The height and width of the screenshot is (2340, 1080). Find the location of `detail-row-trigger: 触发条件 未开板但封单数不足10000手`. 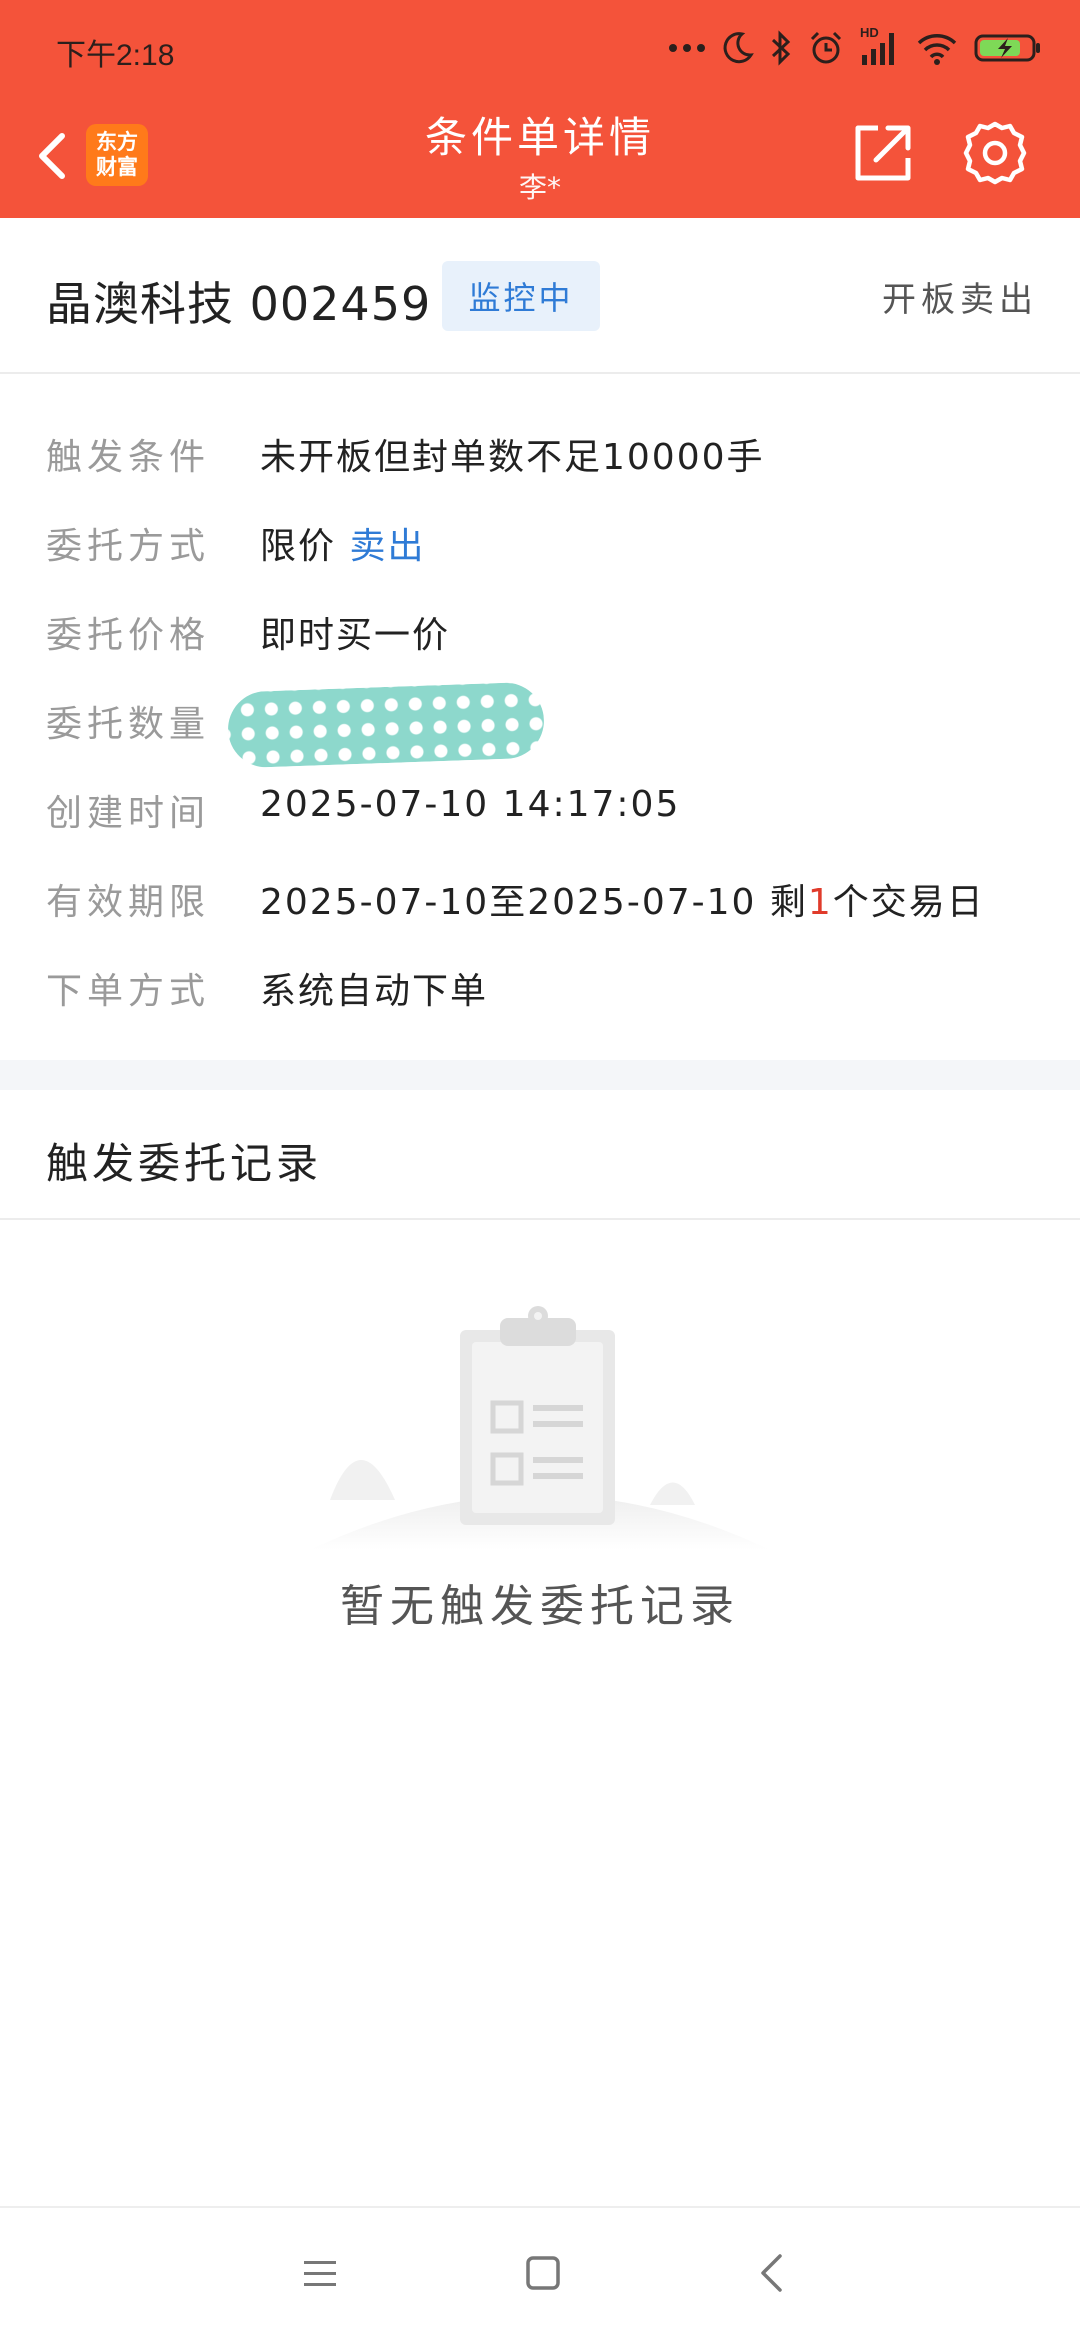

detail-row-trigger: 触发条件 未开板但封单数不足10000手 is located at coordinates (540, 458).